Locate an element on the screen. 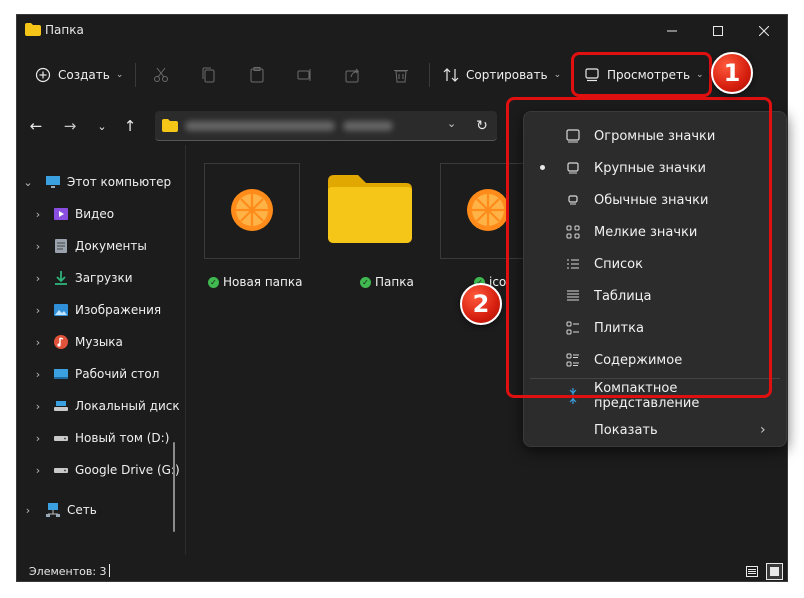  create-button: Создать ⌄ is located at coordinates (79, 75).